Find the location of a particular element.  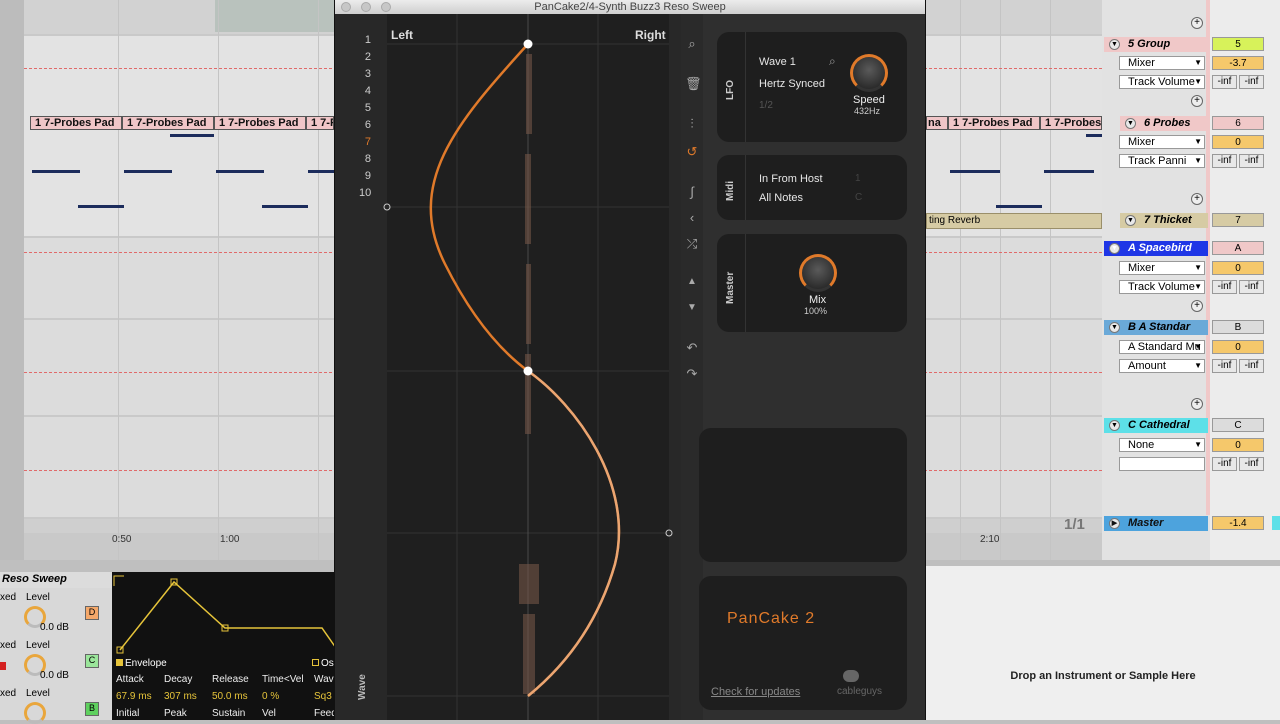

level-knob is located at coordinates (35, 713).